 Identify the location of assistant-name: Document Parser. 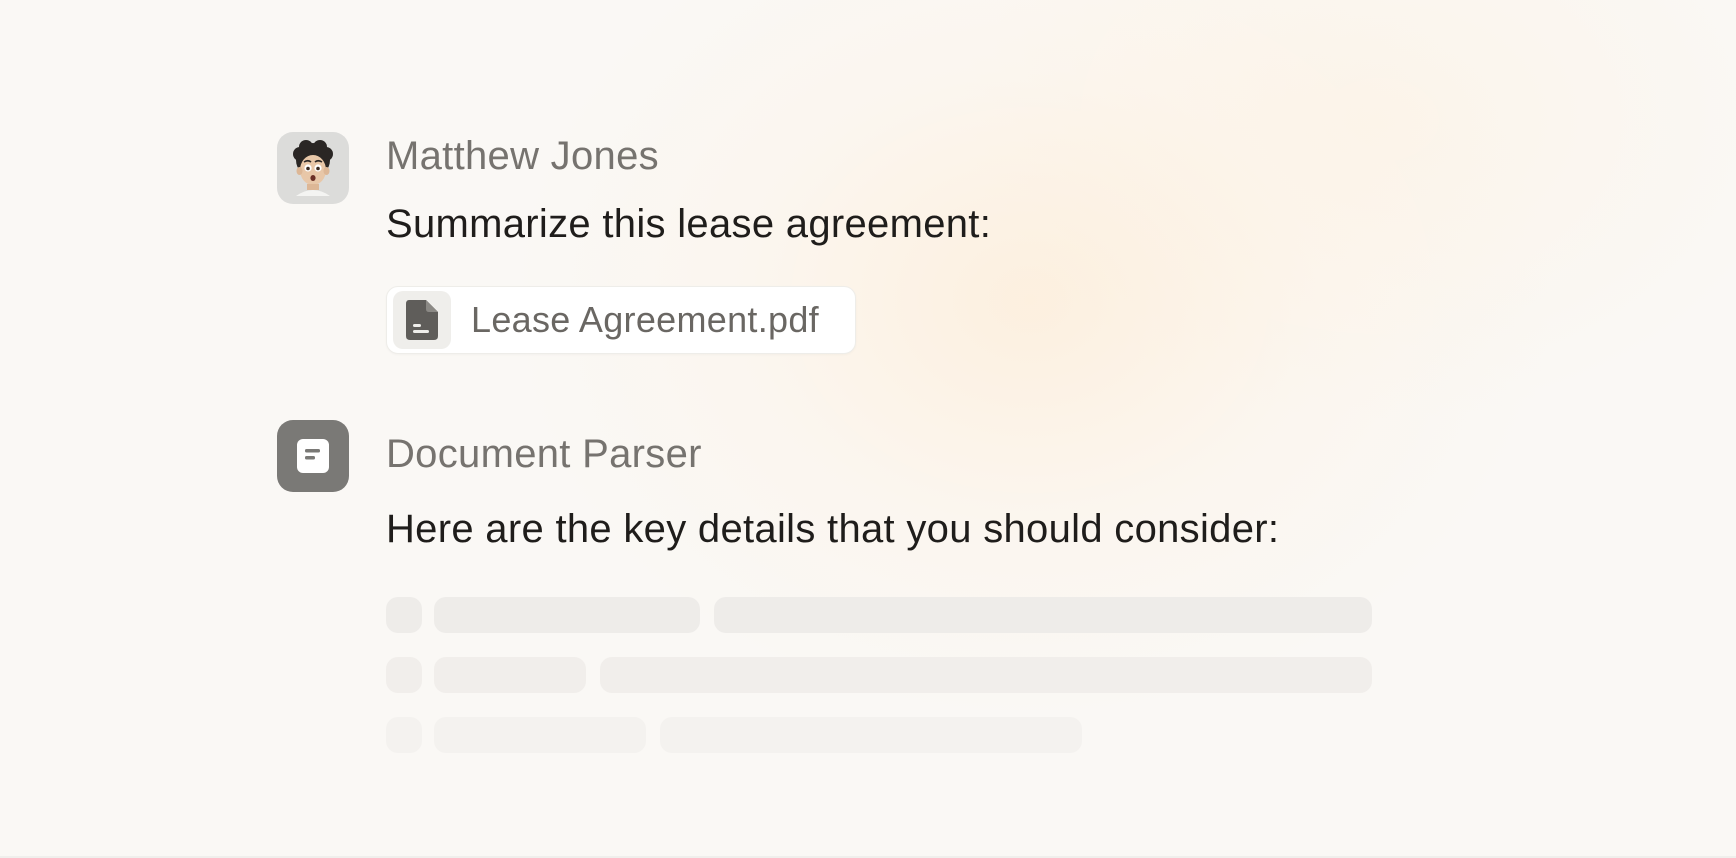
(544, 454).